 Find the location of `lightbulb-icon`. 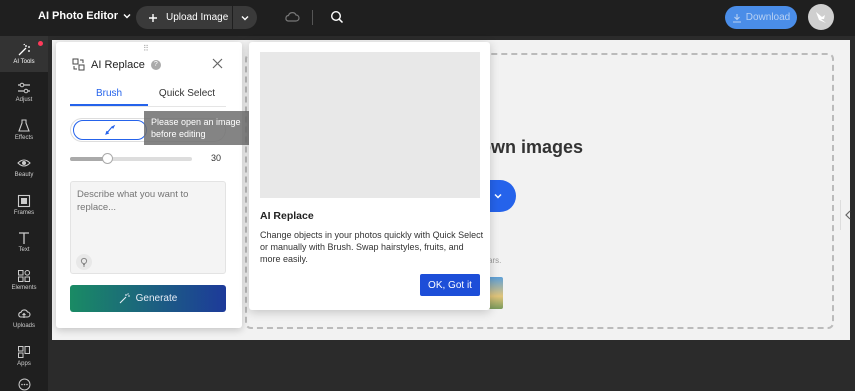

lightbulb-icon is located at coordinates (84, 262).